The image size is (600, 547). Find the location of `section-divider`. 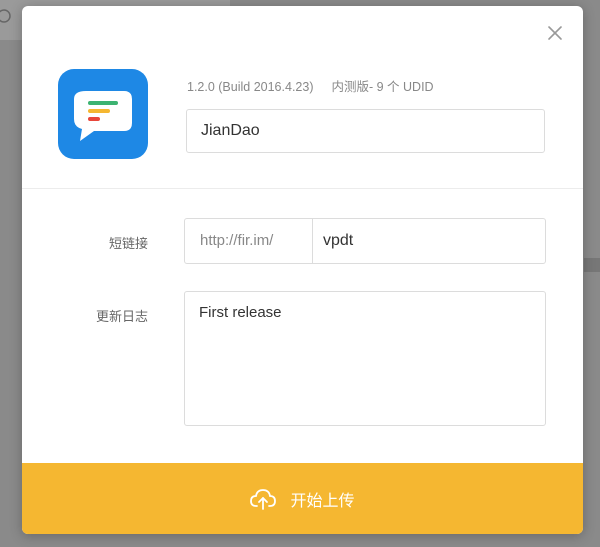

section-divider is located at coordinates (302, 188).